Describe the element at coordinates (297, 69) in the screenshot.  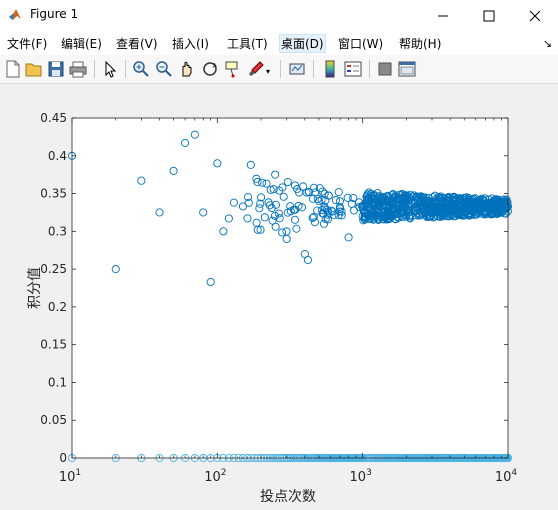
I see `link-plot-icon` at that location.